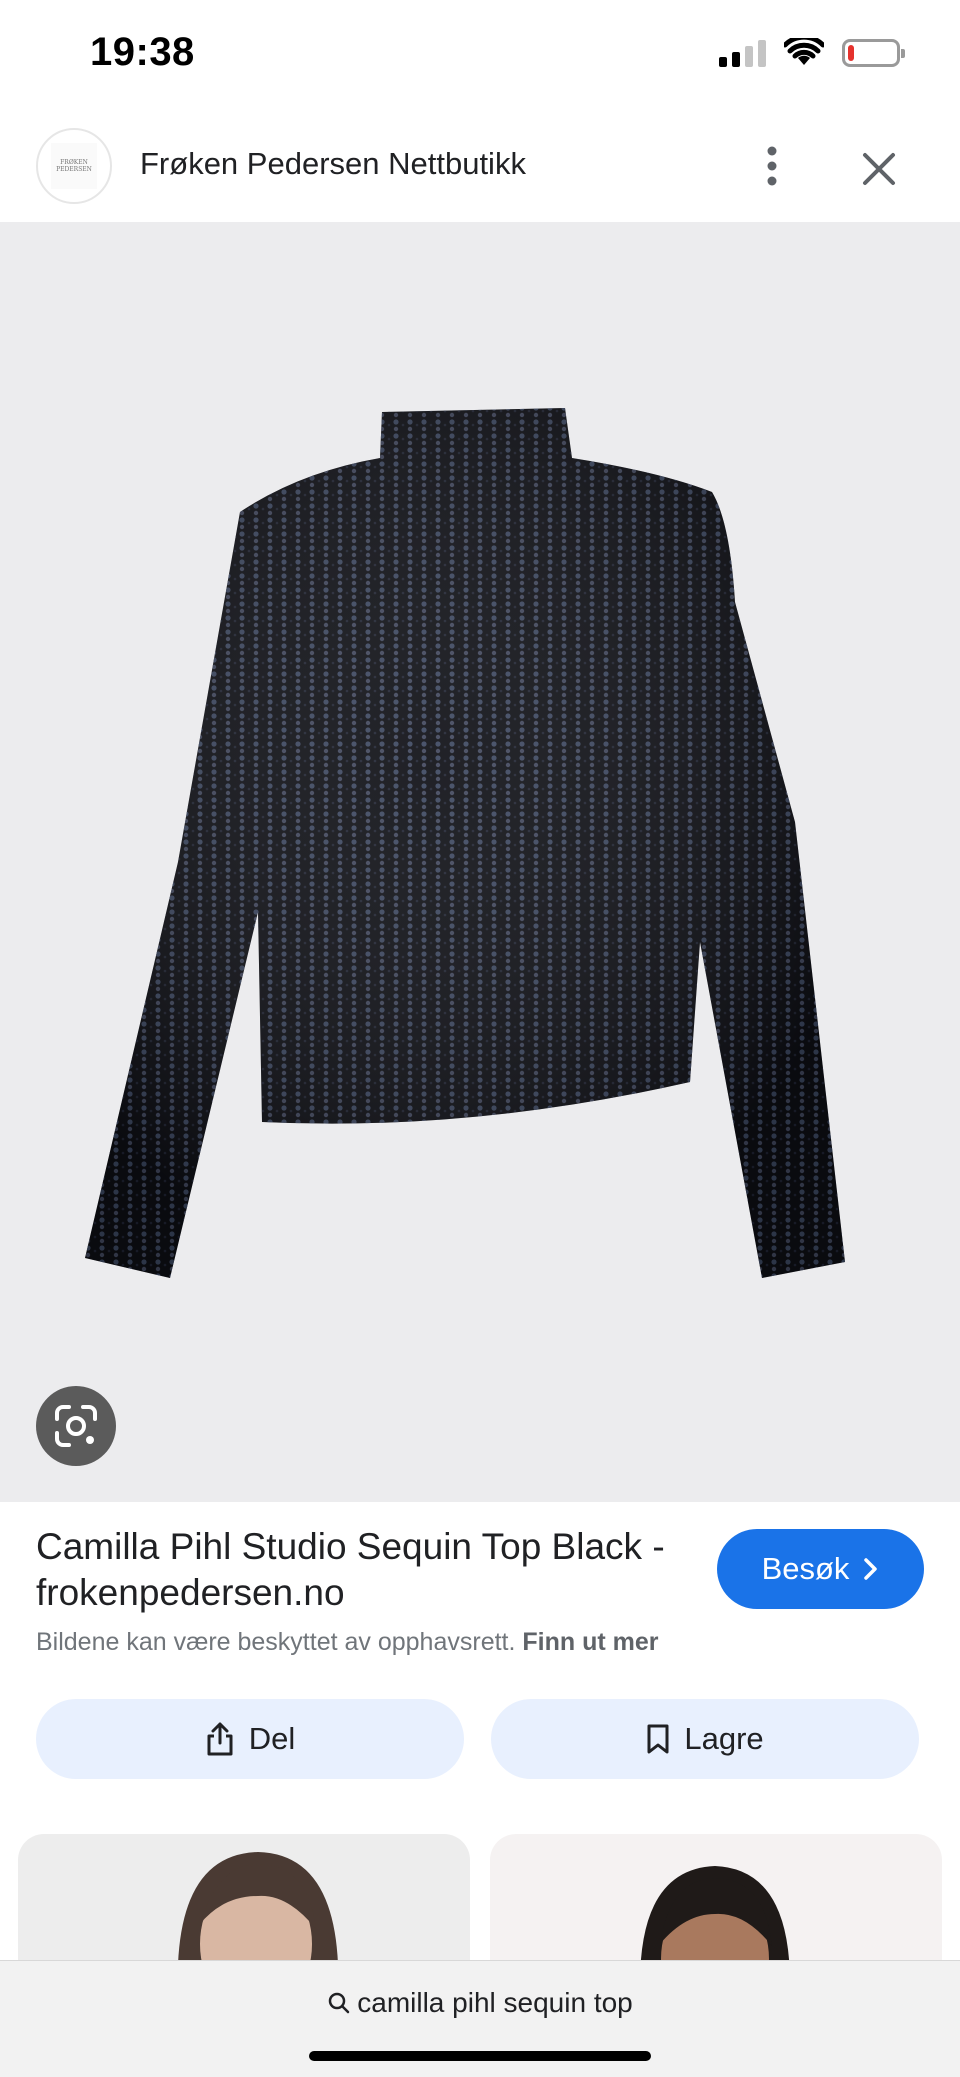 The image size is (960, 2077). What do you see at coordinates (772, 166) in the screenshot?
I see `more-vert-icon` at bounding box center [772, 166].